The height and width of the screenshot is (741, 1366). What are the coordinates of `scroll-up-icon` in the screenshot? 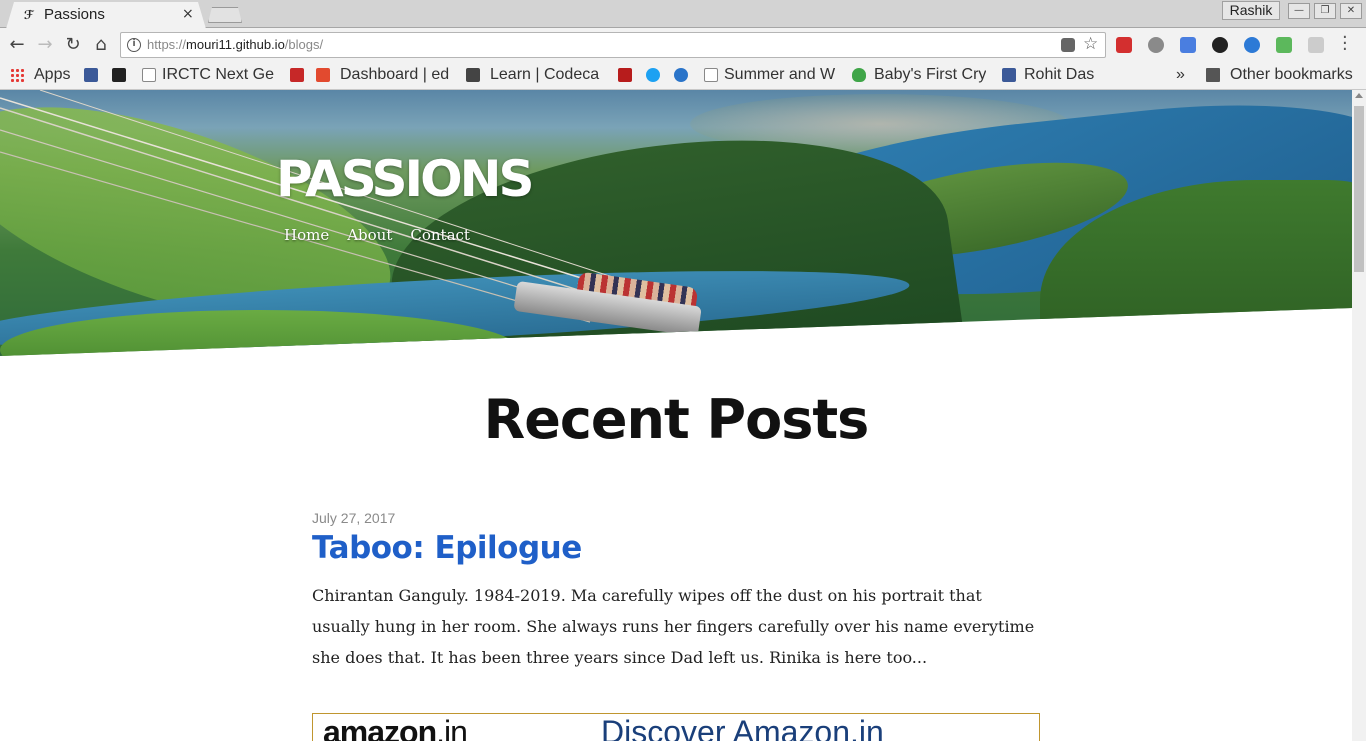 It's located at (1359, 95).